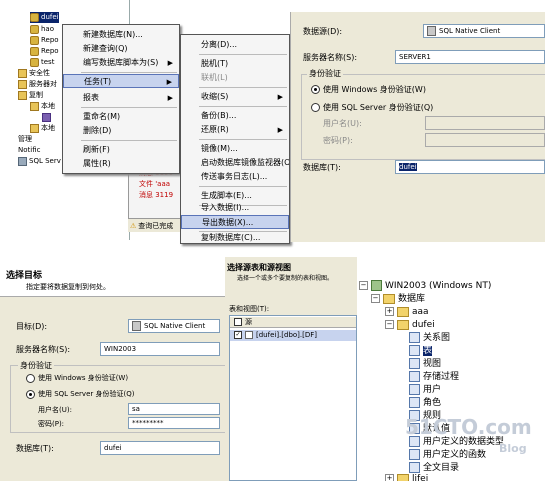 This screenshot has width=545, height=481. Describe the element at coordinates (25, 139) in the screenshot. I see `tree-node-management: 管理` at that location.